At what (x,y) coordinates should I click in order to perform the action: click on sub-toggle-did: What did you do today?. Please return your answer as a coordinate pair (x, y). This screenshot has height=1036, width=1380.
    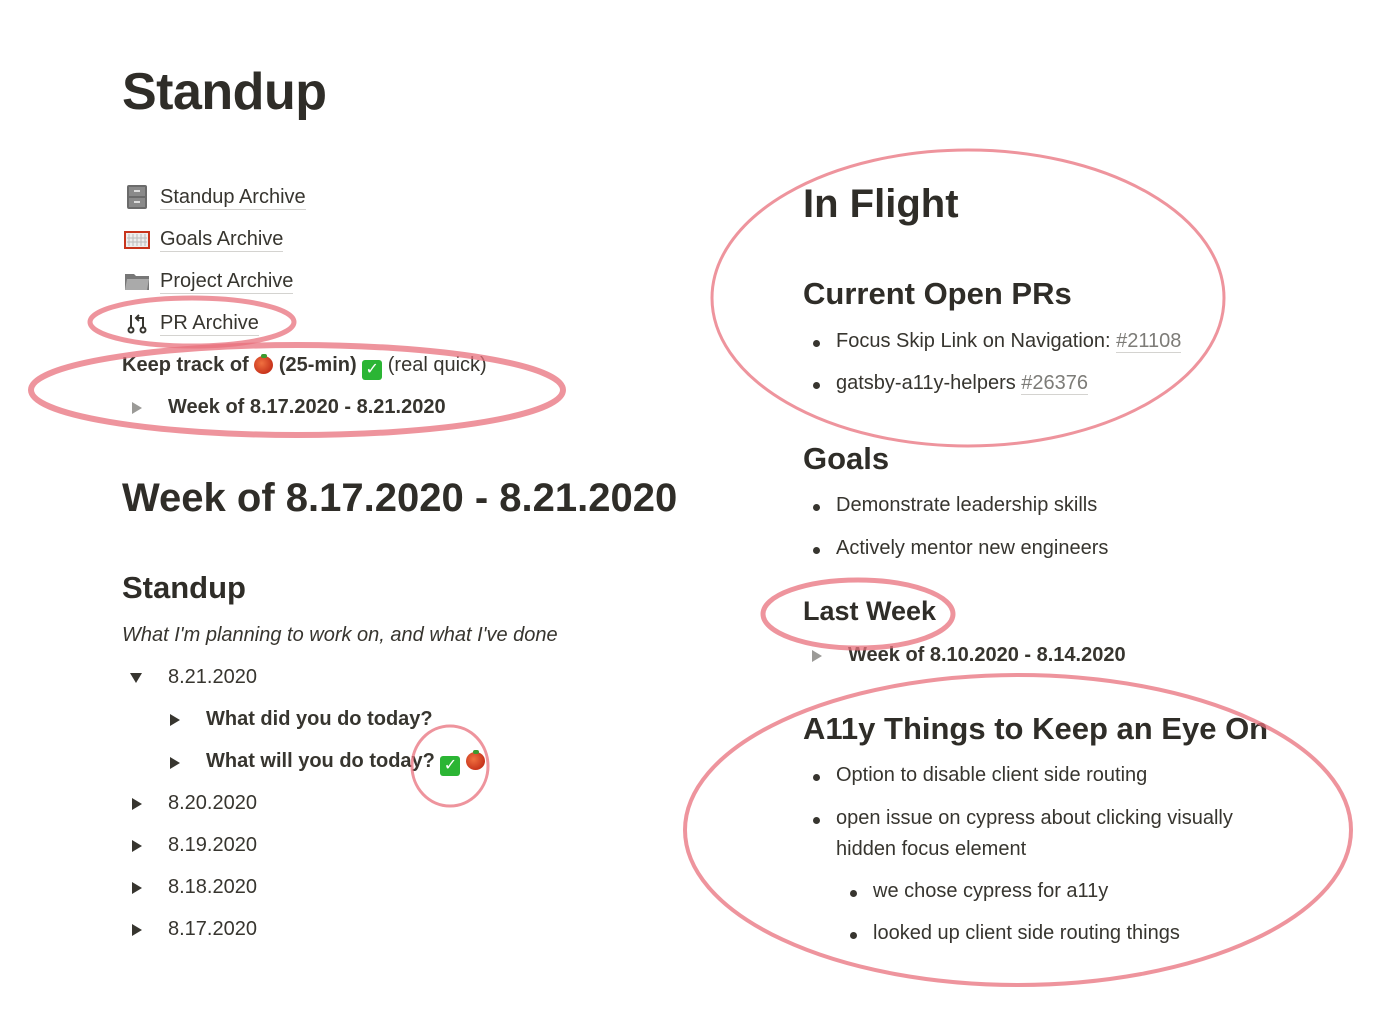
    Looking at the image, I should click on (301, 719).